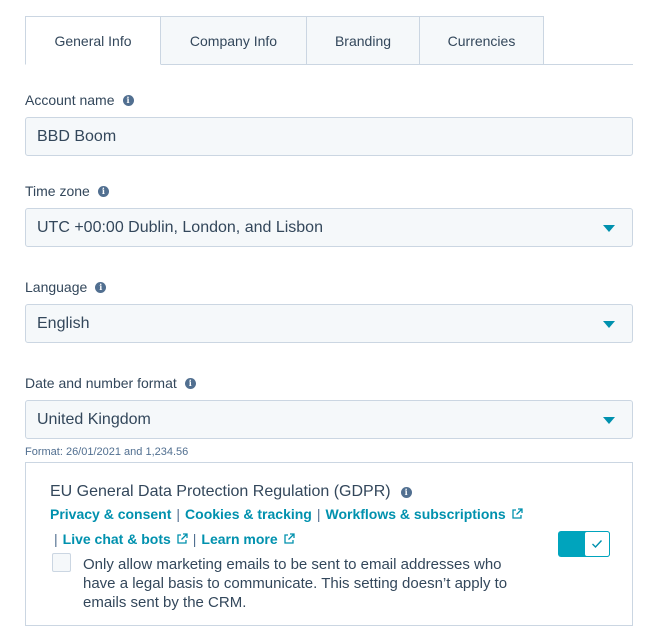 This screenshot has width=656, height=641. Describe the element at coordinates (416, 514) in the screenshot. I see `workflows-subscriptions-link: Workflows & subscriptions` at that location.